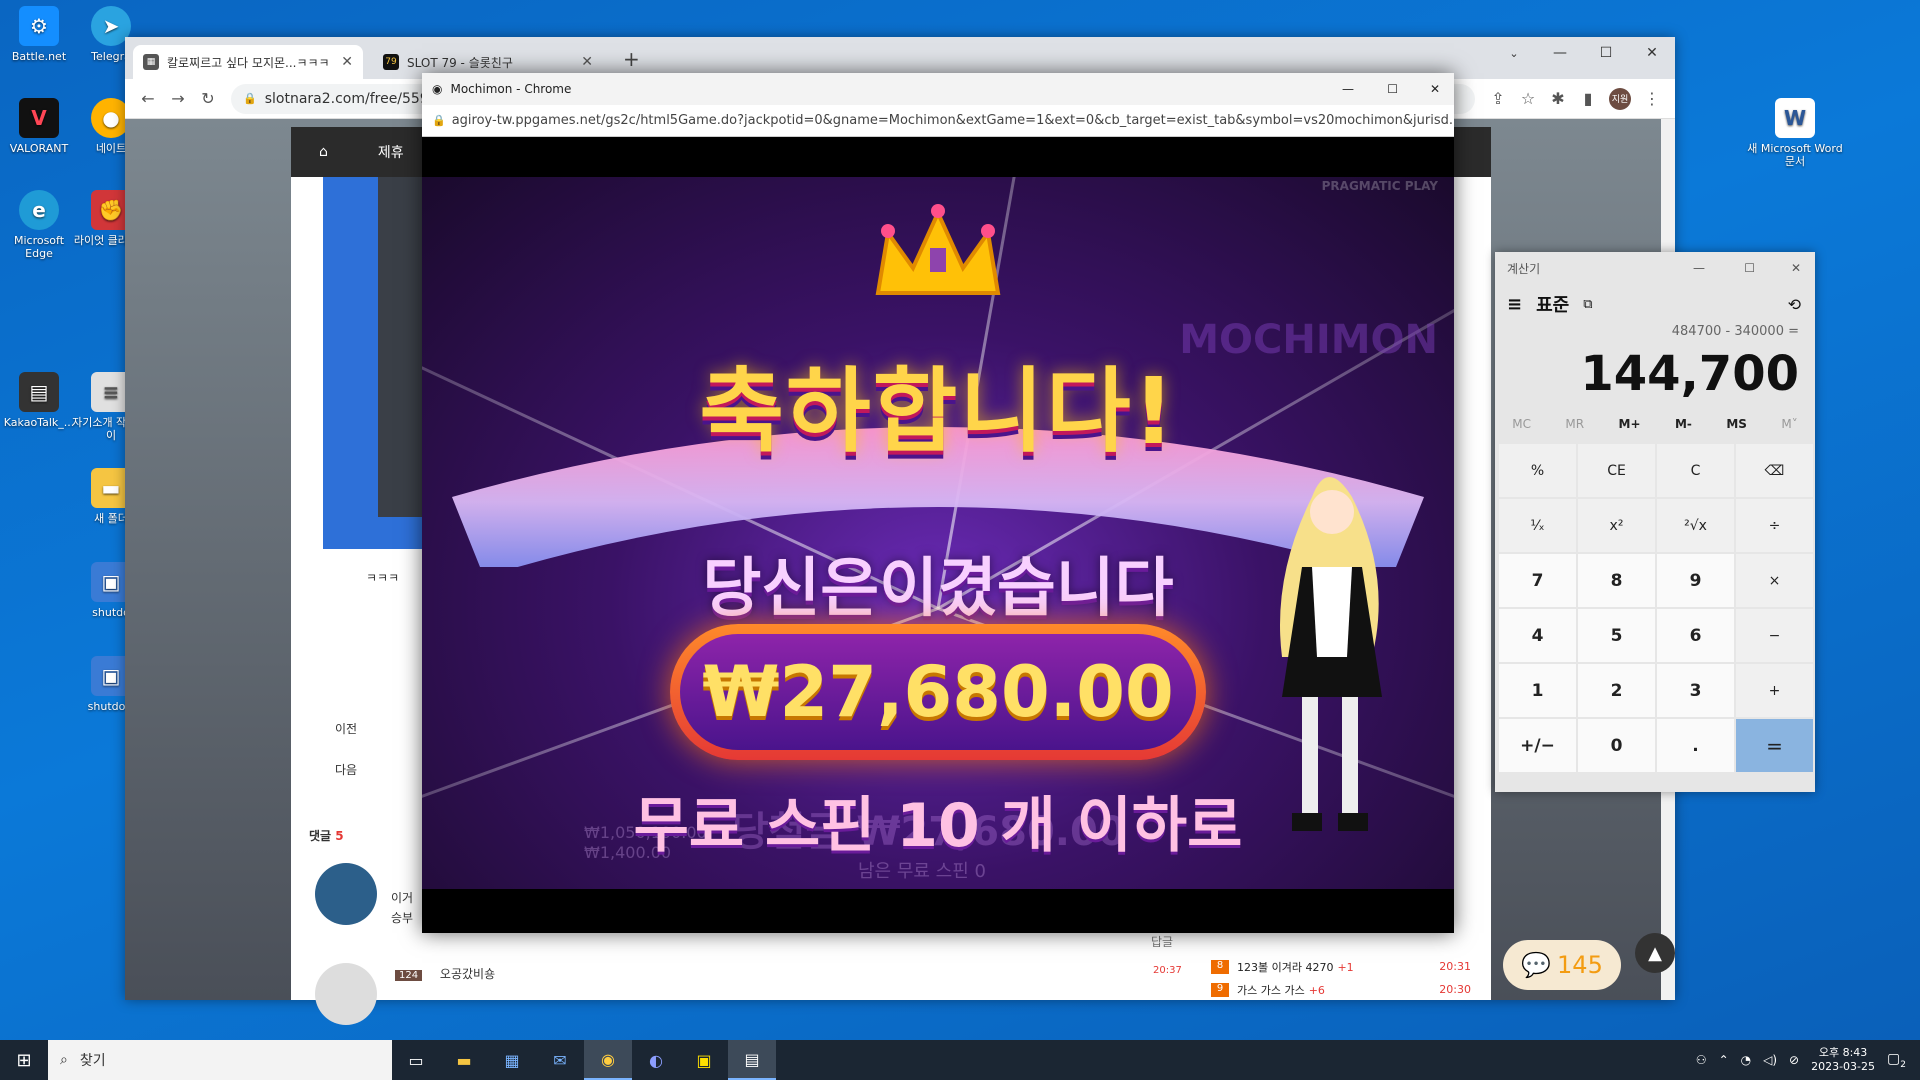  I want to click on chrome-taskbar-icon: ◉, so click(608, 1060).